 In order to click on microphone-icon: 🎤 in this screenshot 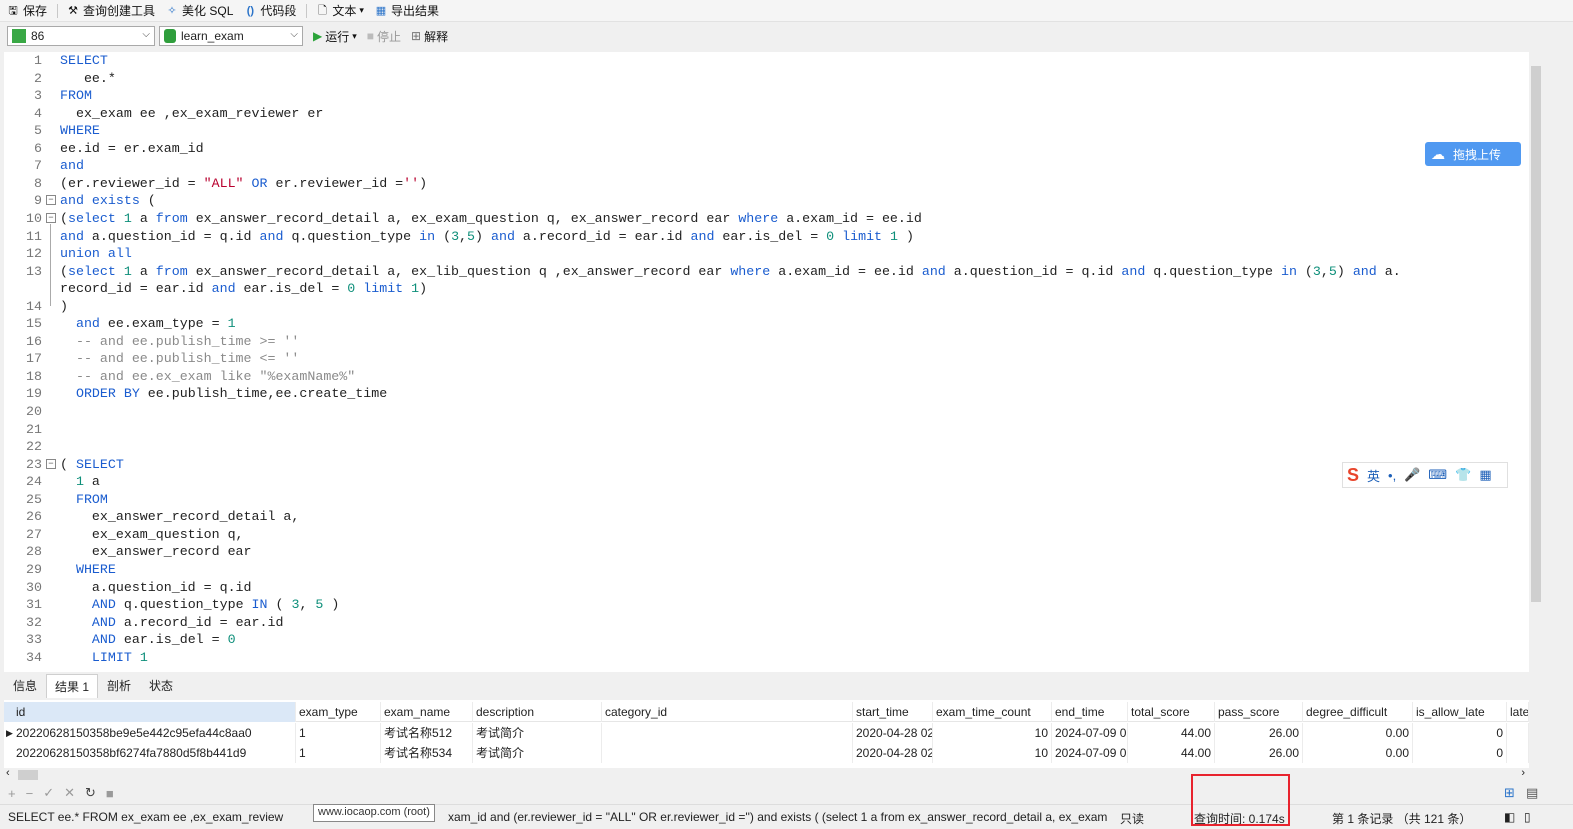, I will do `click(1412, 475)`.